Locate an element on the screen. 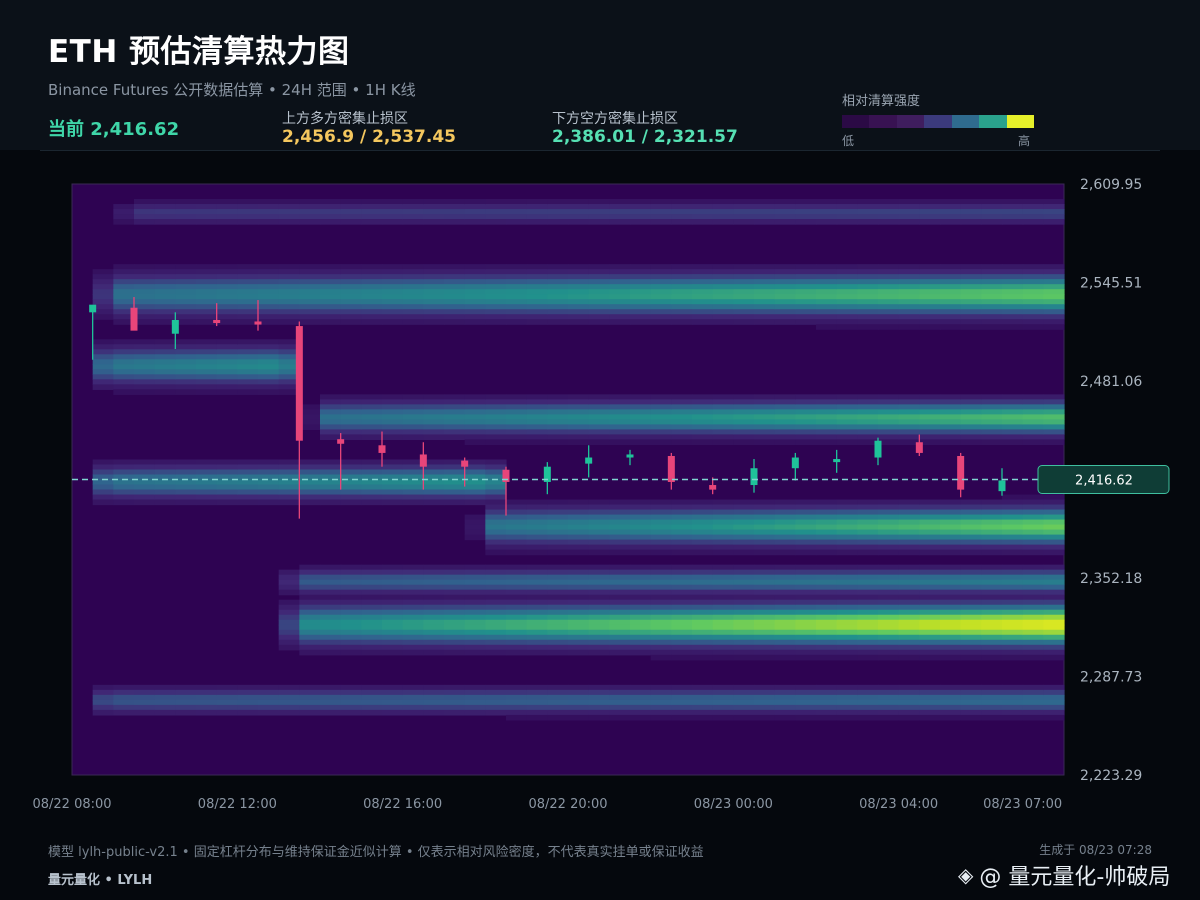  current-price-badge-text: 2,416.62 is located at coordinates (1104, 481).